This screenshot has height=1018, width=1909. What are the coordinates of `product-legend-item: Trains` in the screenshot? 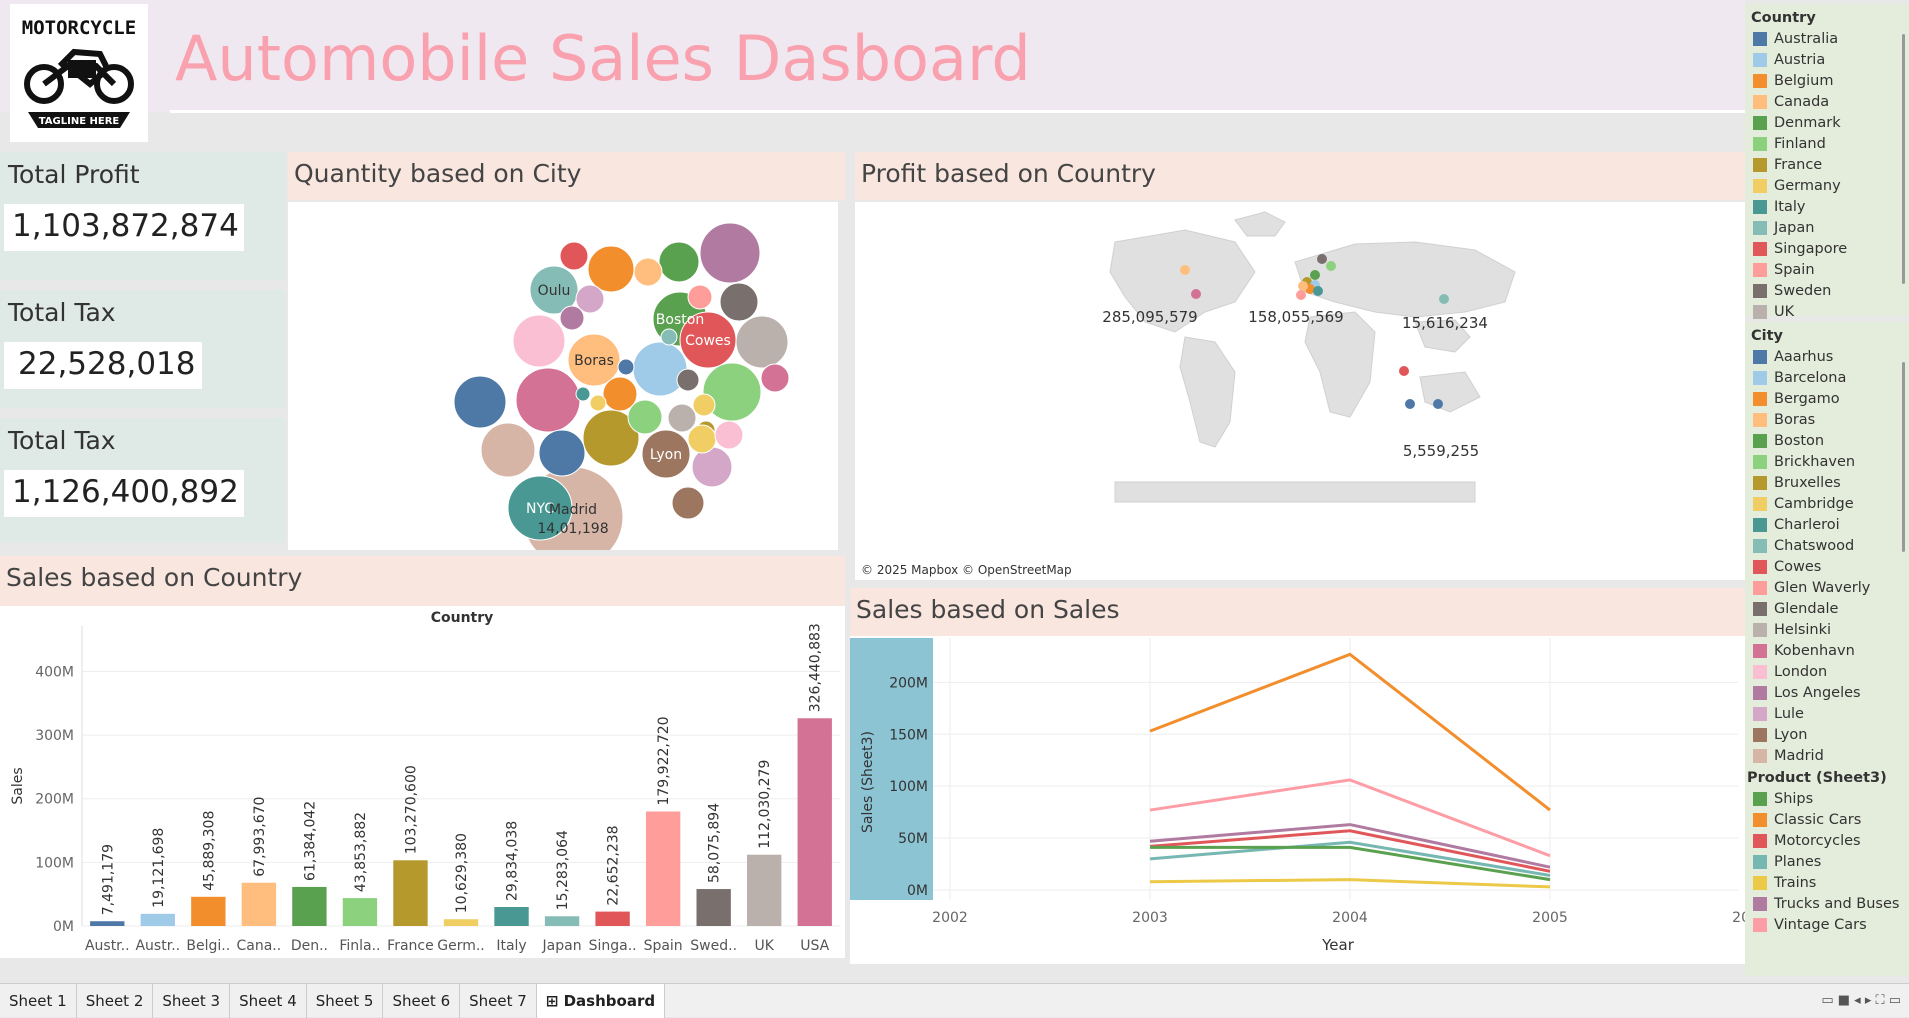 It's located at (1827, 882).